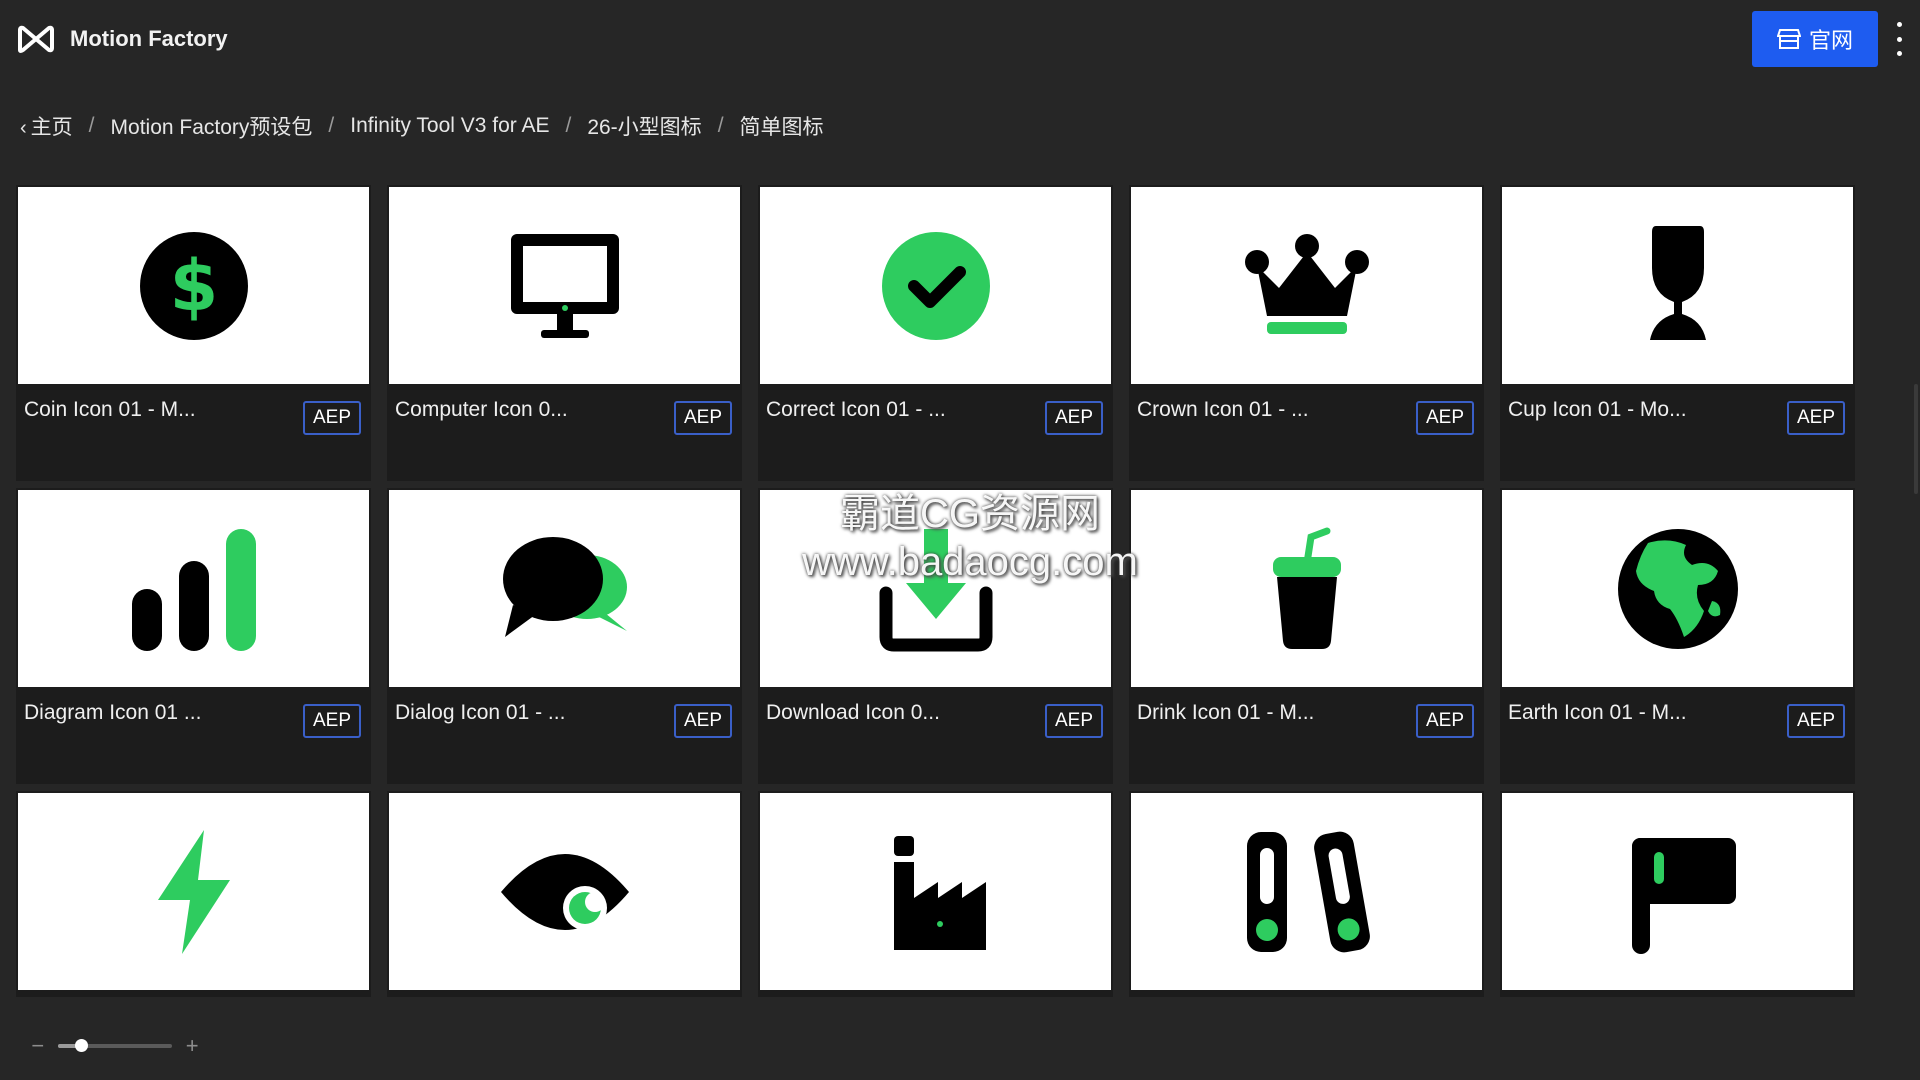  I want to click on asset-card: Earth Icon 01 - M... AEP, so click(1677, 636).